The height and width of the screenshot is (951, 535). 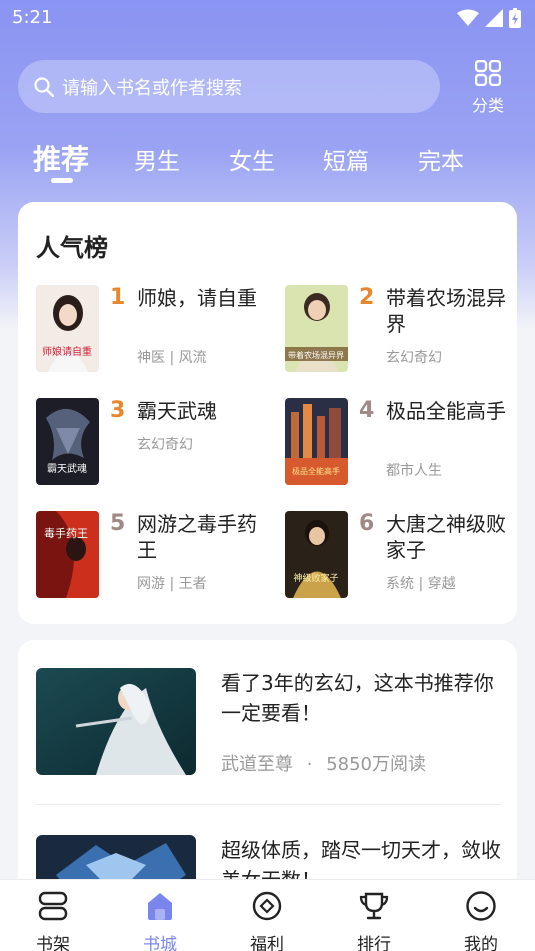 I want to click on rank-number: 5, so click(x=118, y=523).